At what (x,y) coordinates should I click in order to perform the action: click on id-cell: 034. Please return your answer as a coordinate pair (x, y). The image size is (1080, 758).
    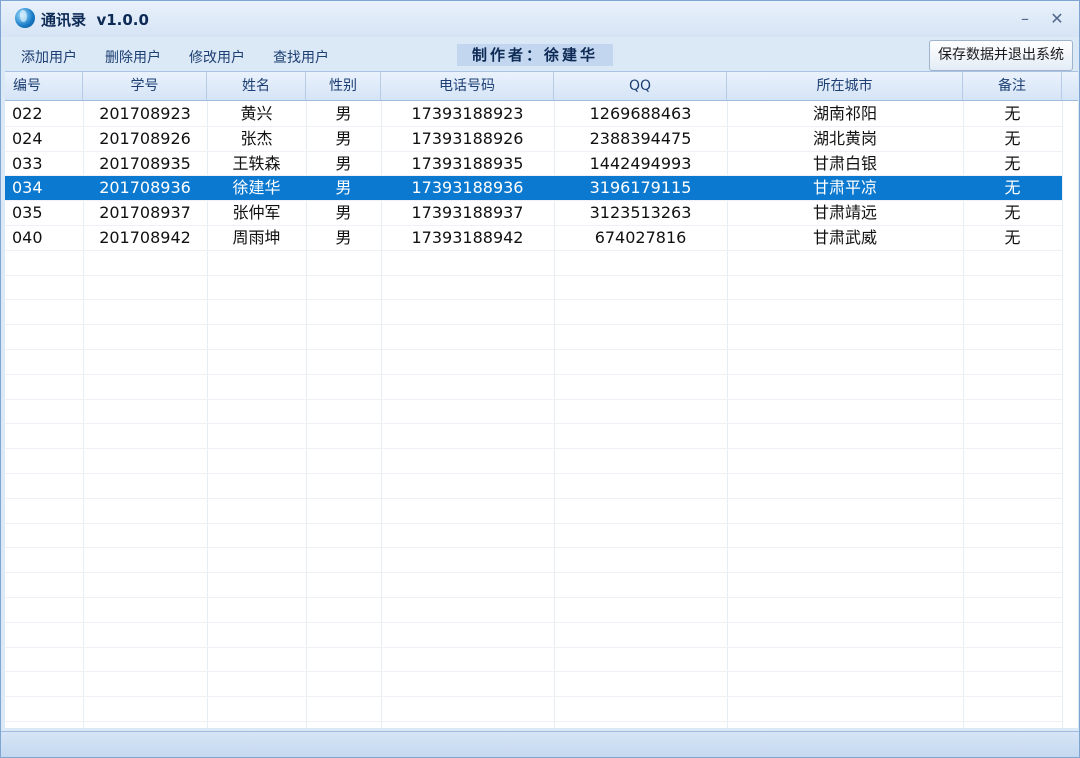
    Looking at the image, I should click on (27, 187).